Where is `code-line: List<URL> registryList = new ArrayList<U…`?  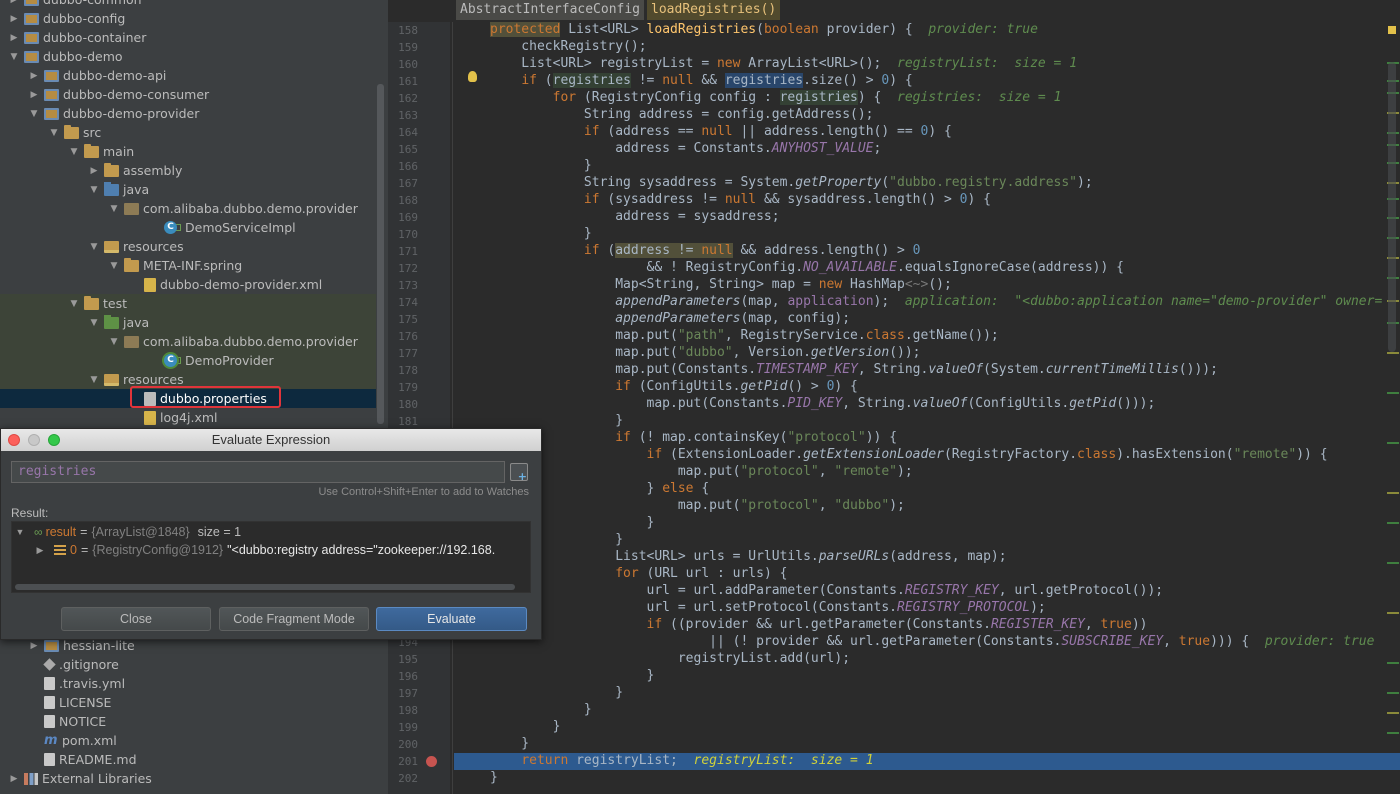
code-line: List<URL> registryList = new ArrayList<U… is located at coordinates (784, 63).